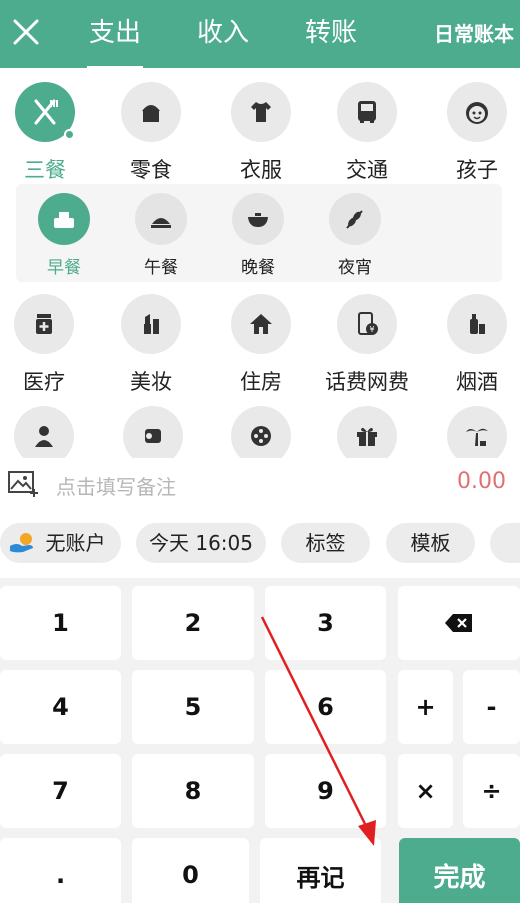 The image size is (520, 903). What do you see at coordinates (45, 170) in the screenshot?
I see `category-label: 三餐` at bounding box center [45, 170].